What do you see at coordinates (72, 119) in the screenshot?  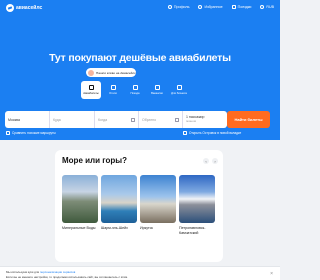 I see `destination-field: Куда` at bounding box center [72, 119].